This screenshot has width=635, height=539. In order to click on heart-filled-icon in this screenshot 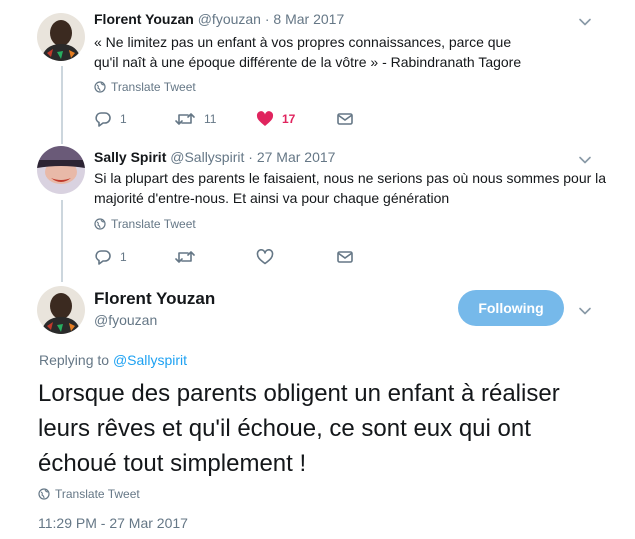, I will do `click(265, 118)`.